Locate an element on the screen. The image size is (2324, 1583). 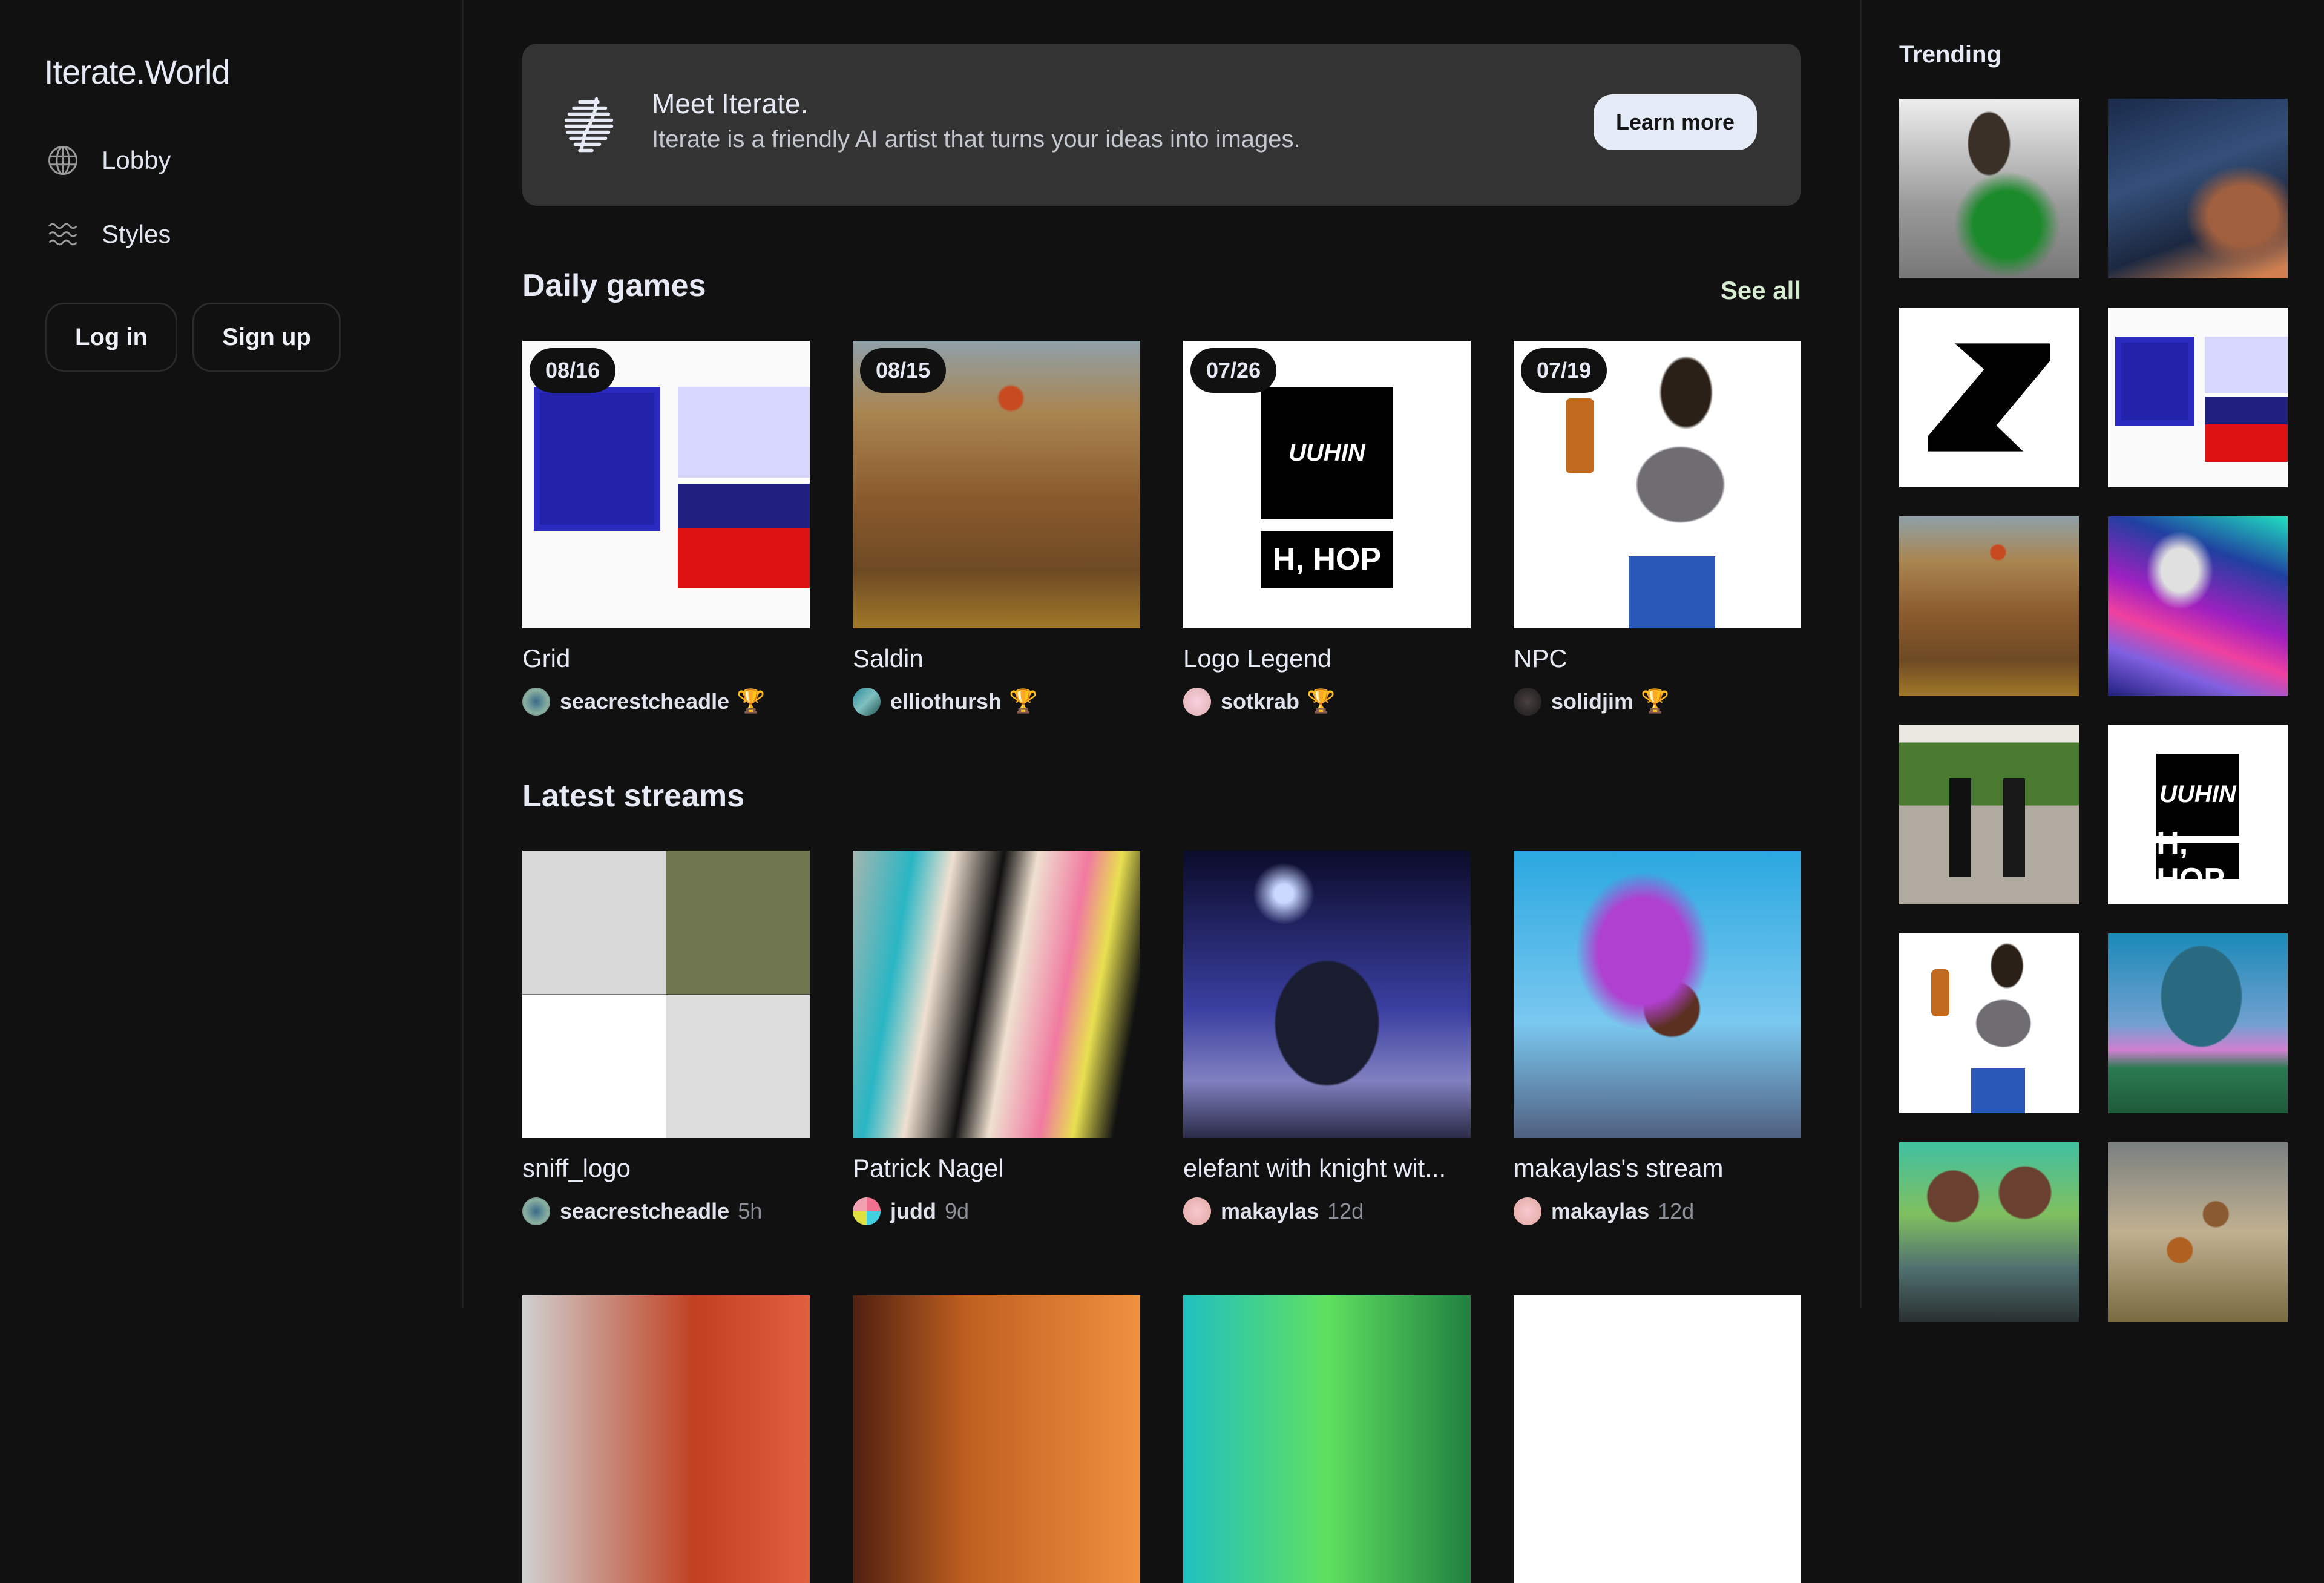
game-author: seacrestcheadle 🏆 is located at coordinates (666, 702).